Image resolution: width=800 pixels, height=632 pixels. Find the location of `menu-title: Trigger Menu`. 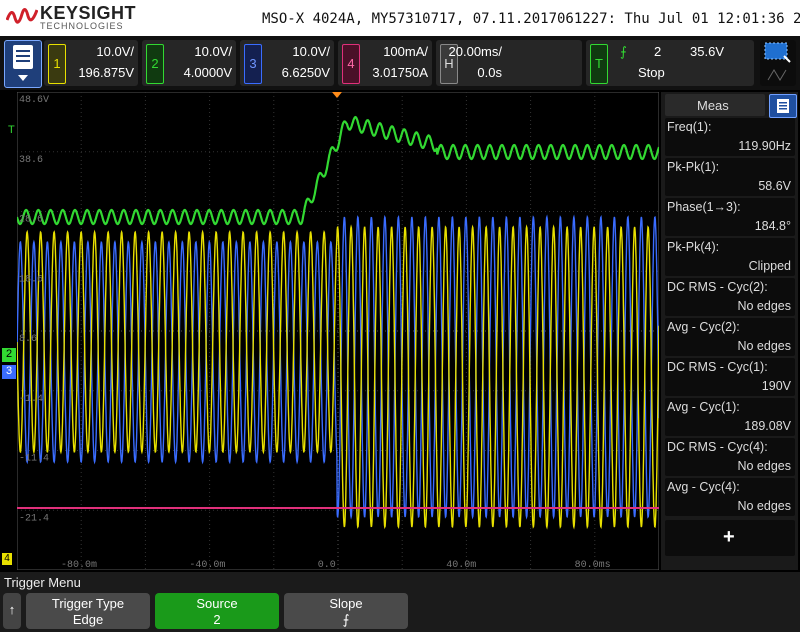

menu-title: Trigger Menu is located at coordinates (42, 582).